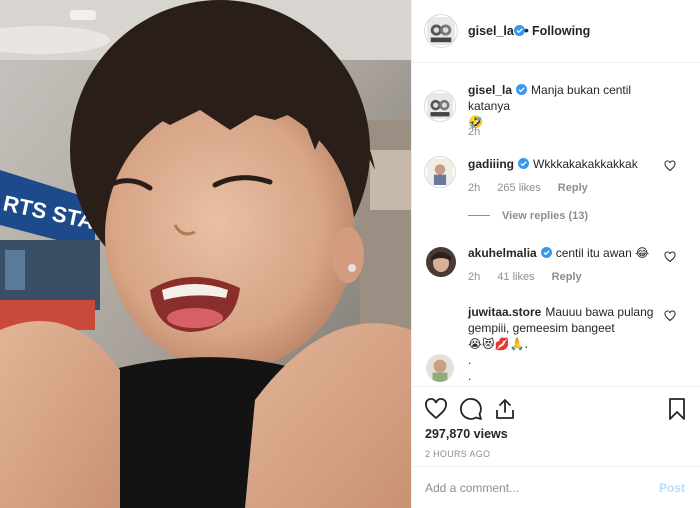 Image resolution: width=700 pixels, height=508 pixels. What do you see at coordinates (502, 253) in the screenshot?
I see `comment-username: akuhelmalia` at bounding box center [502, 253].